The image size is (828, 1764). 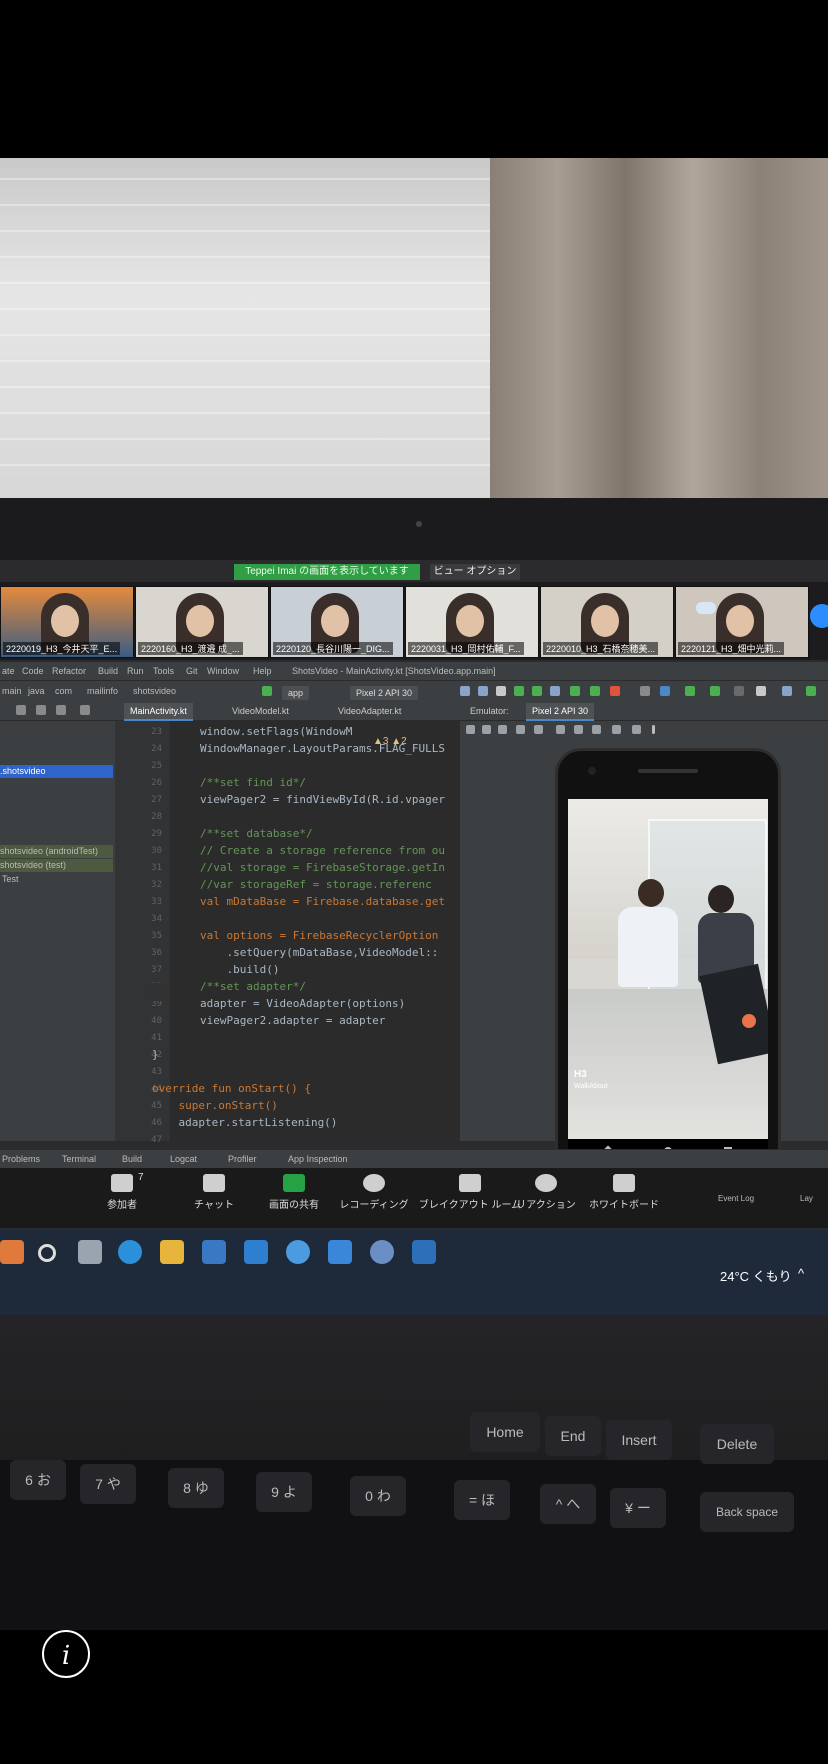 What do you see at coordinates (61, 710) in the screenshot?
I see `sort-icon` at bounding box center [61, 710].